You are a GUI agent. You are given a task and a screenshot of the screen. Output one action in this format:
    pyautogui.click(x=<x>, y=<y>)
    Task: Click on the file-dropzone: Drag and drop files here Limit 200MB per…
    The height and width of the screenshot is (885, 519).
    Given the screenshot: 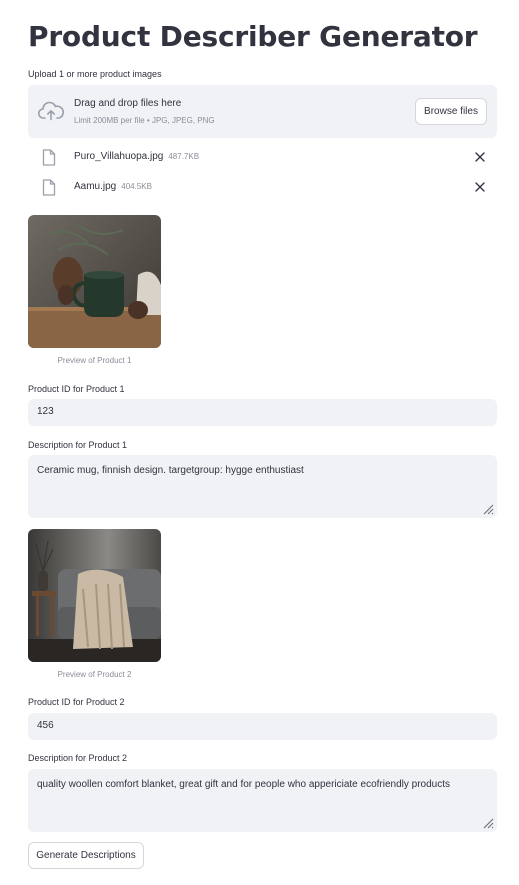 What is the action you would take?
    pyautogui.click(x=262, y=111)
    